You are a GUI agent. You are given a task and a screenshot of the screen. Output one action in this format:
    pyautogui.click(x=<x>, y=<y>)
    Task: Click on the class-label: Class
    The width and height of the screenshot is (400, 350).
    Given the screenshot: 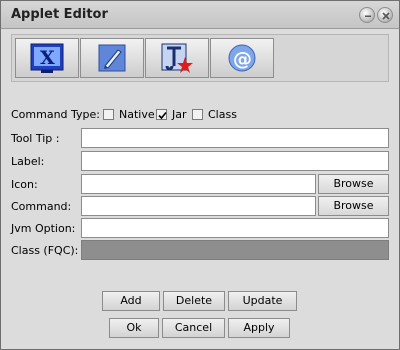 What is the action you would take?
    pyautogui.click(x=222, y=114)
    